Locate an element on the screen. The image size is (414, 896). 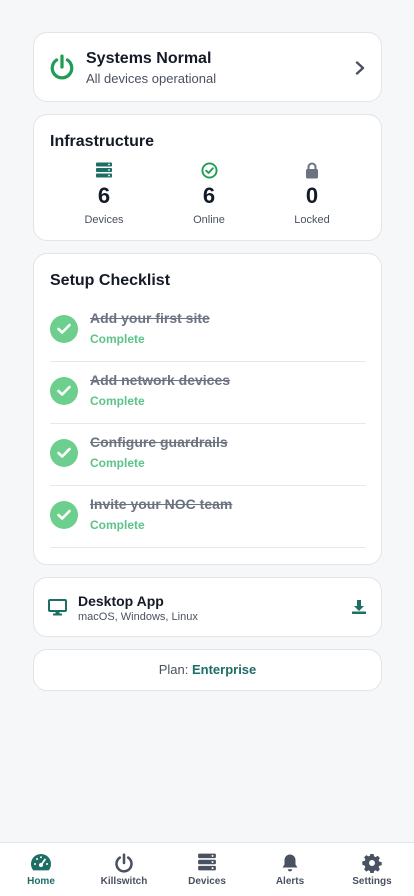
stat-locked: 0 Locked is located at coordinates (312, 193).